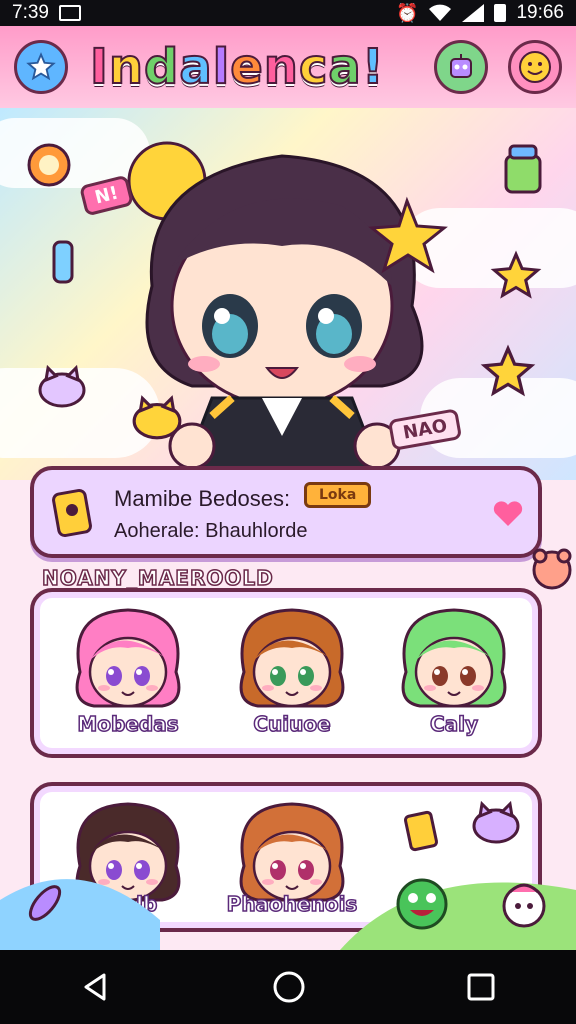 The image size is (576, 1024). I want to click on app-header: Indalenca!, so click(288, 67).